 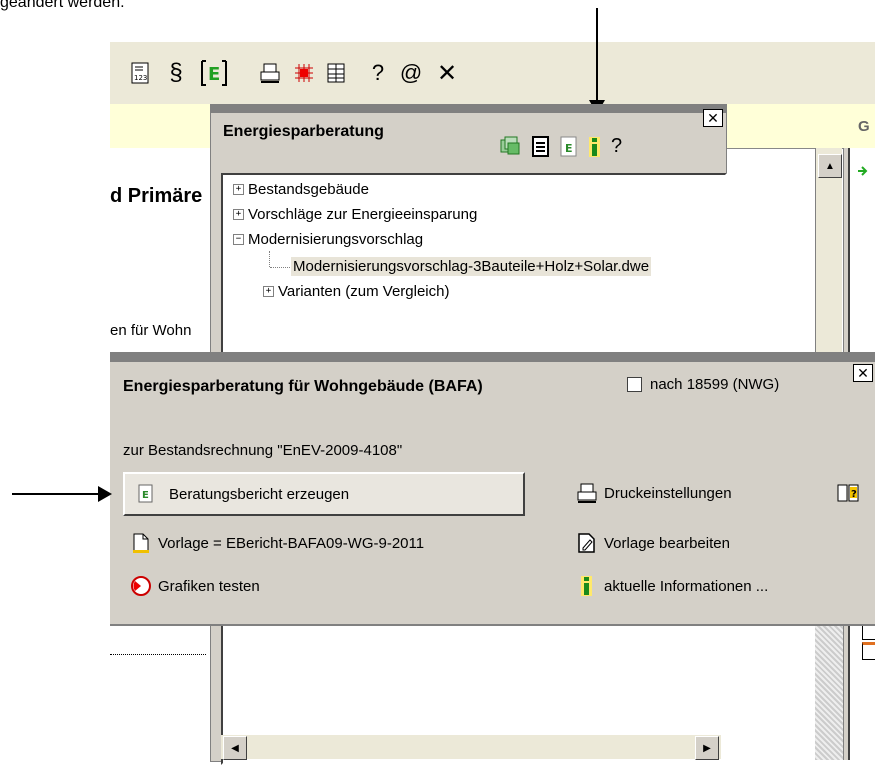 I want to click on scroll-right-icon: ▶, so click(x=707, y=748).